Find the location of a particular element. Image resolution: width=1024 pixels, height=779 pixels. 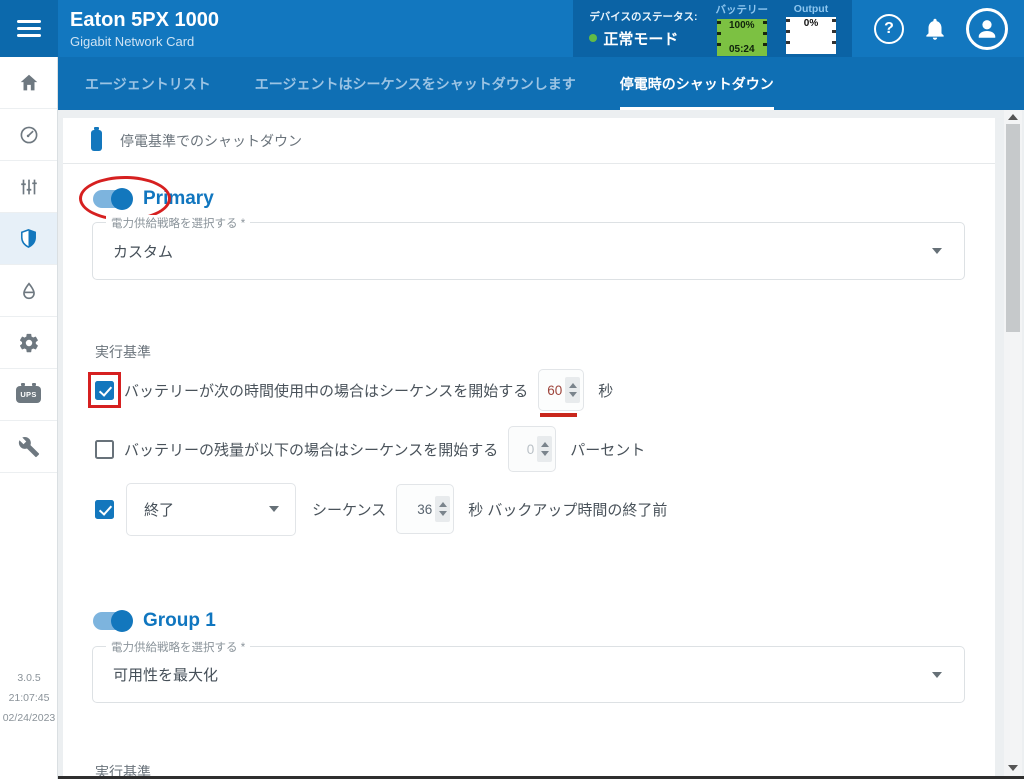

sequence-mid-label: シーケンス is located at coordinates (349, 510).